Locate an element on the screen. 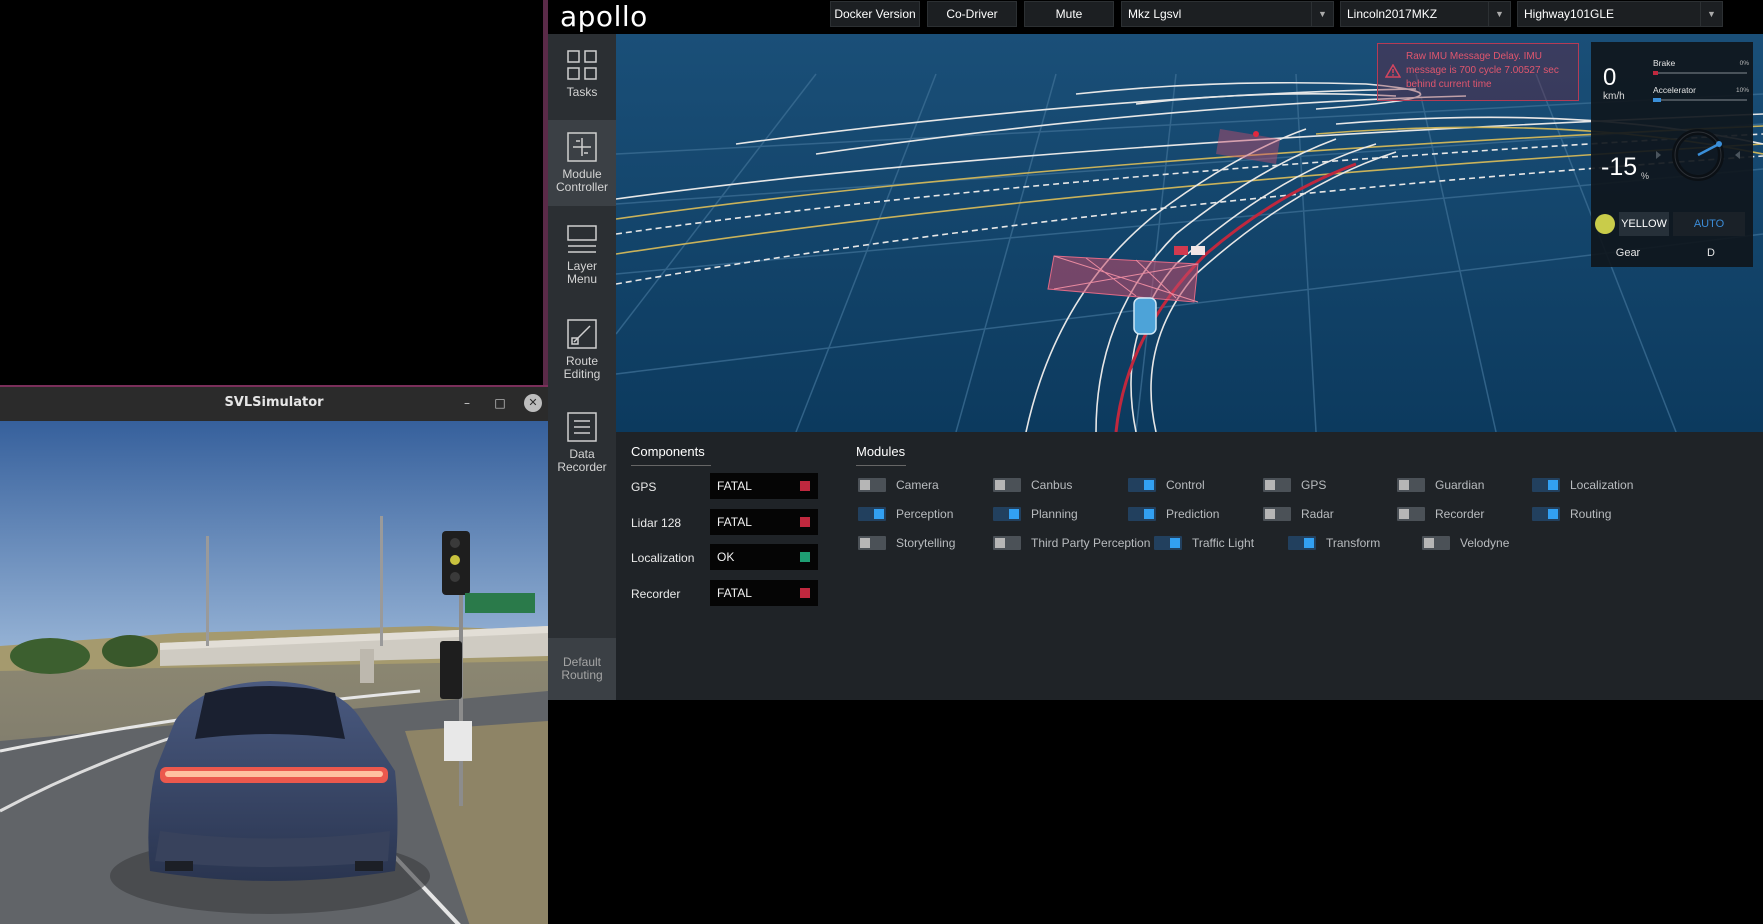  sidebar-item-tasks: Tasks is located at coordinates (582, 90).